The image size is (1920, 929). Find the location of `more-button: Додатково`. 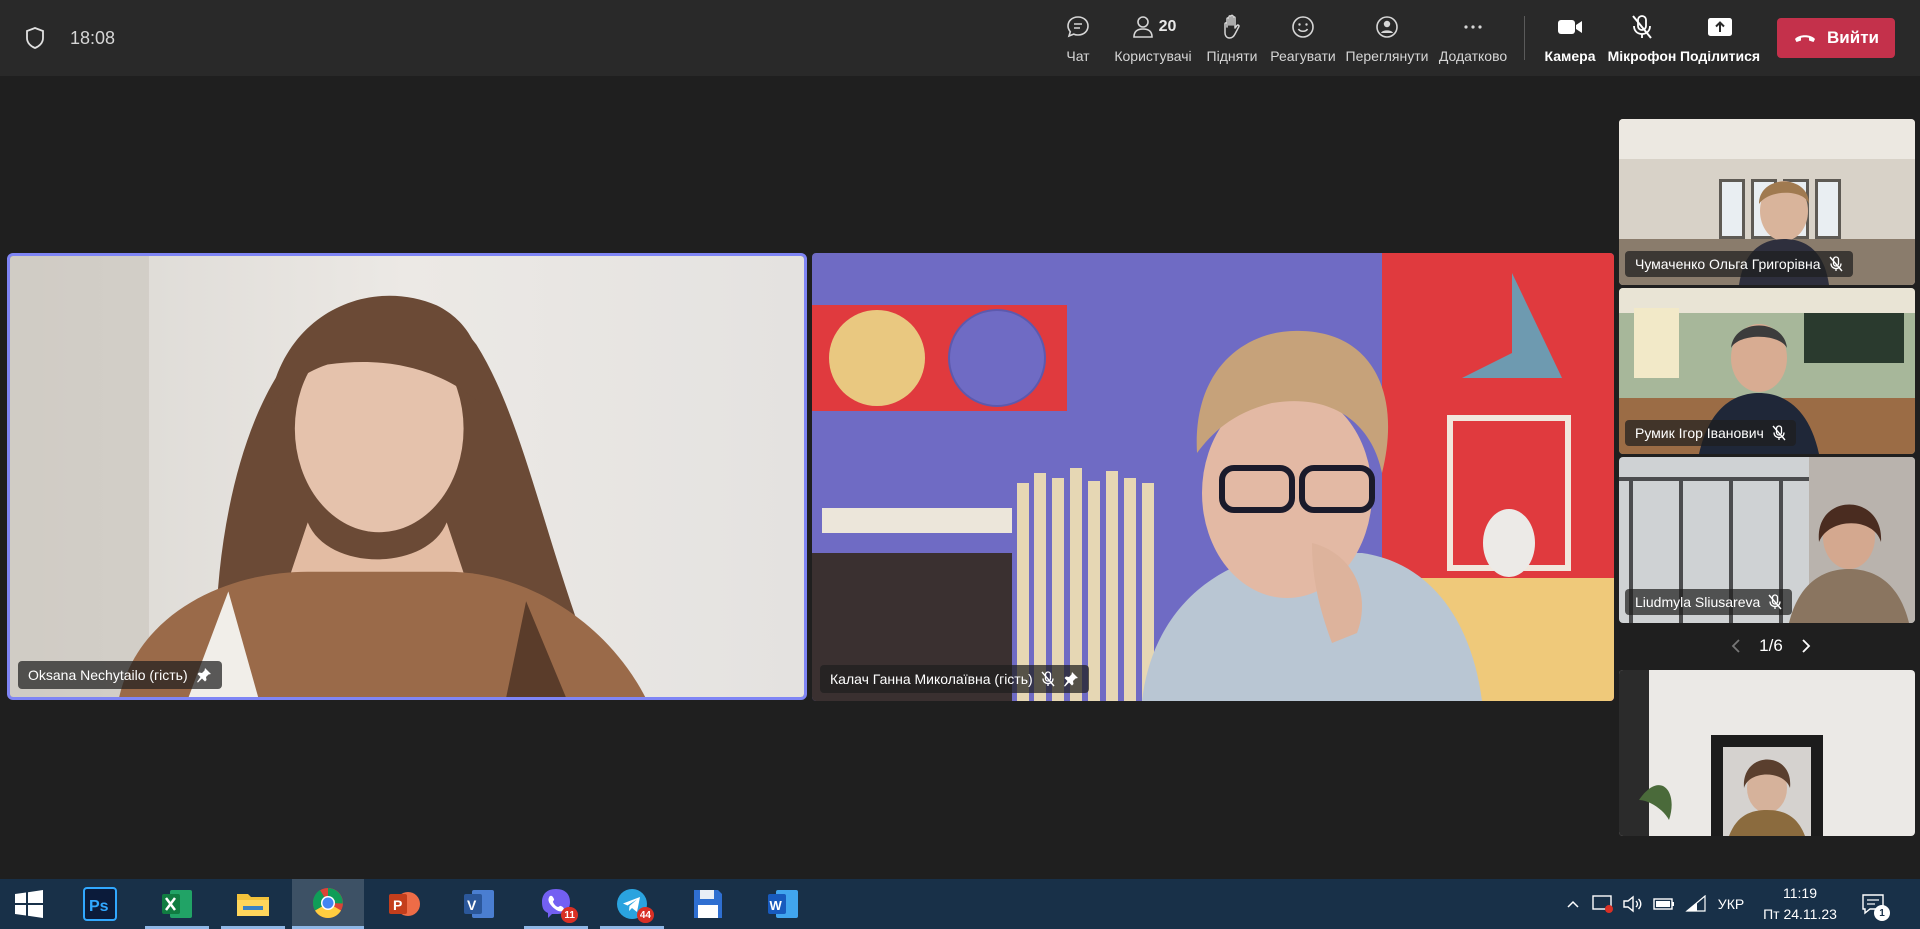

more-button: Додатково is located at coordinates (1473, 40).